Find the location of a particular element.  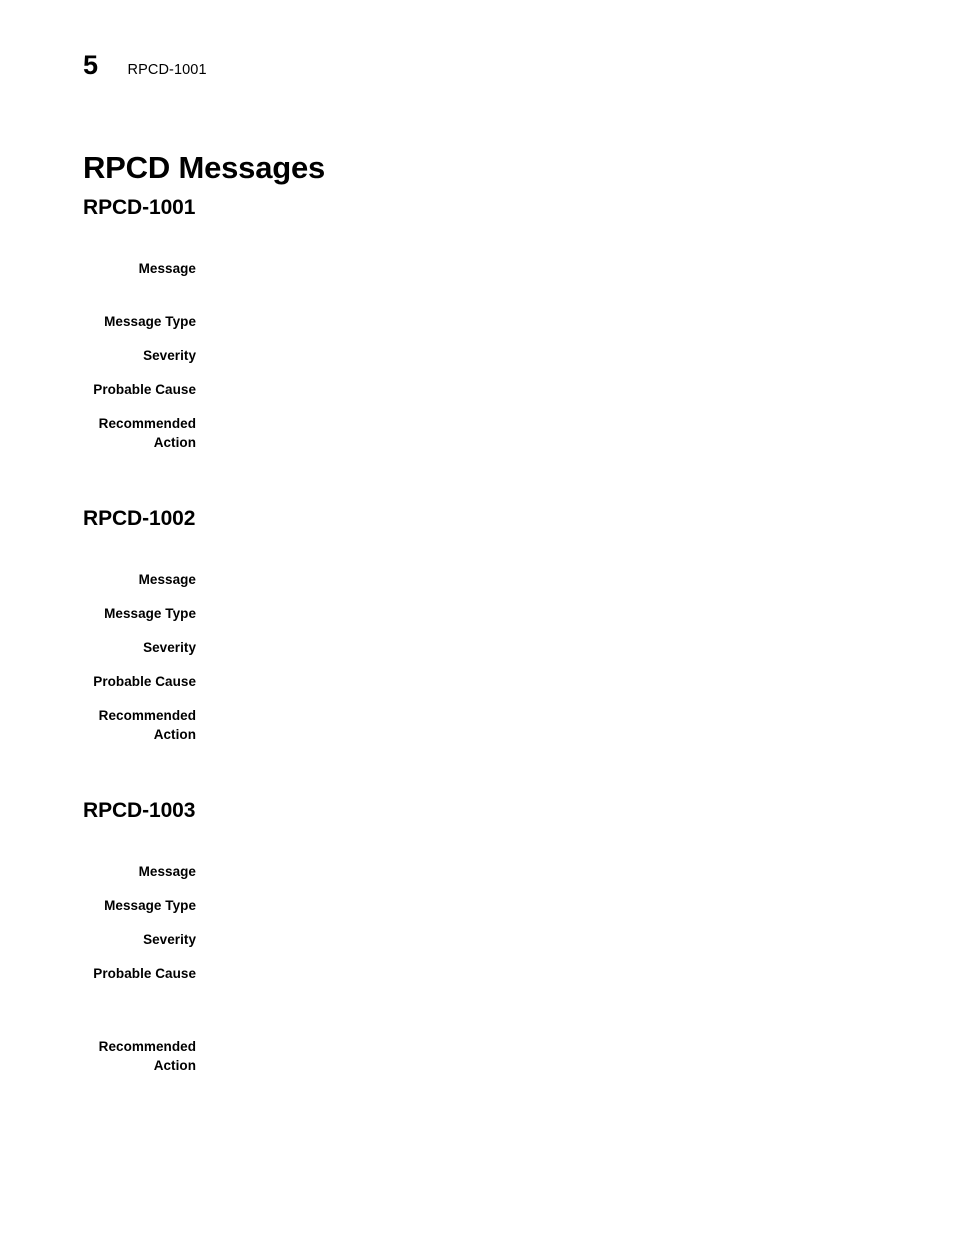

running-header: 5 RPCD-1001 is located at coordinates (145, 65).